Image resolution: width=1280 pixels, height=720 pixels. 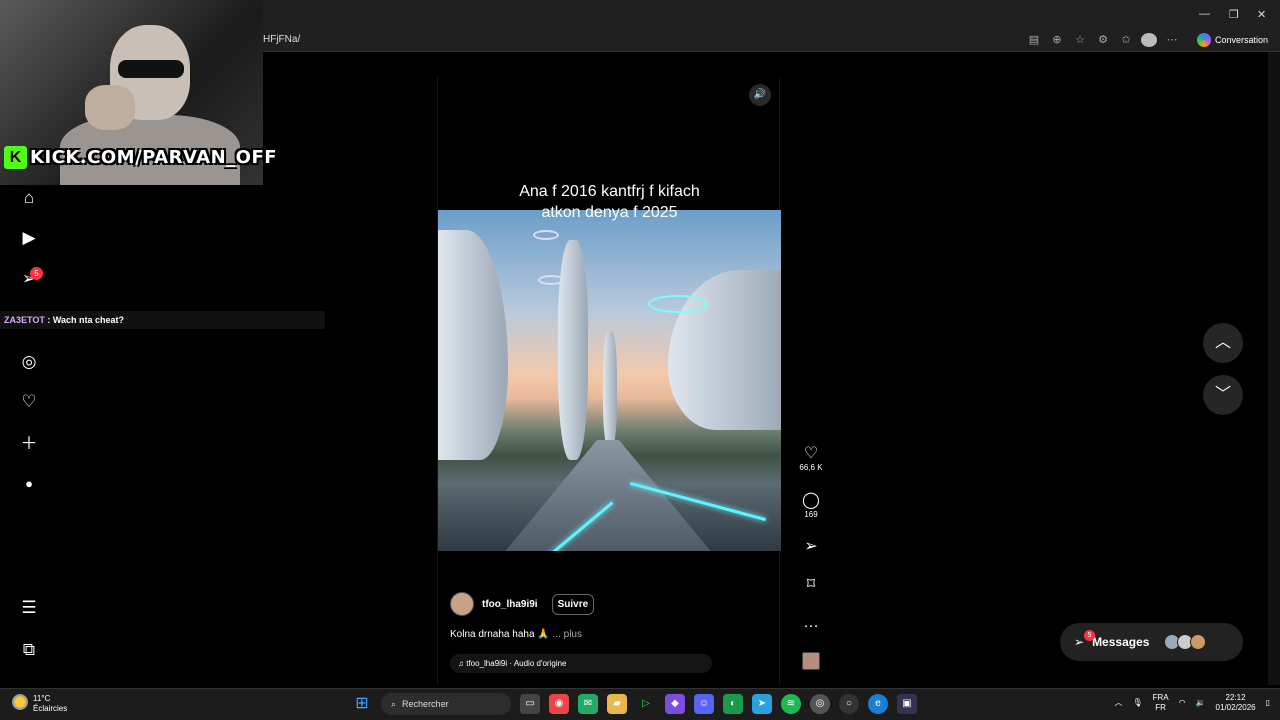 What do you see at coordinates (610, 390) in the screenshot?
I see `distant-tower` at bounding box center [610, 390].